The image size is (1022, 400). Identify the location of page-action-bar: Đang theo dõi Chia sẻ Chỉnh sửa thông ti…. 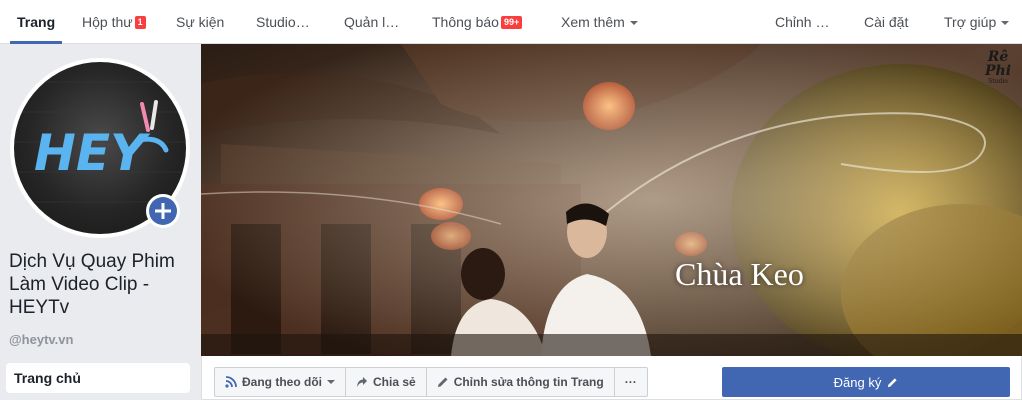
(611, 378).